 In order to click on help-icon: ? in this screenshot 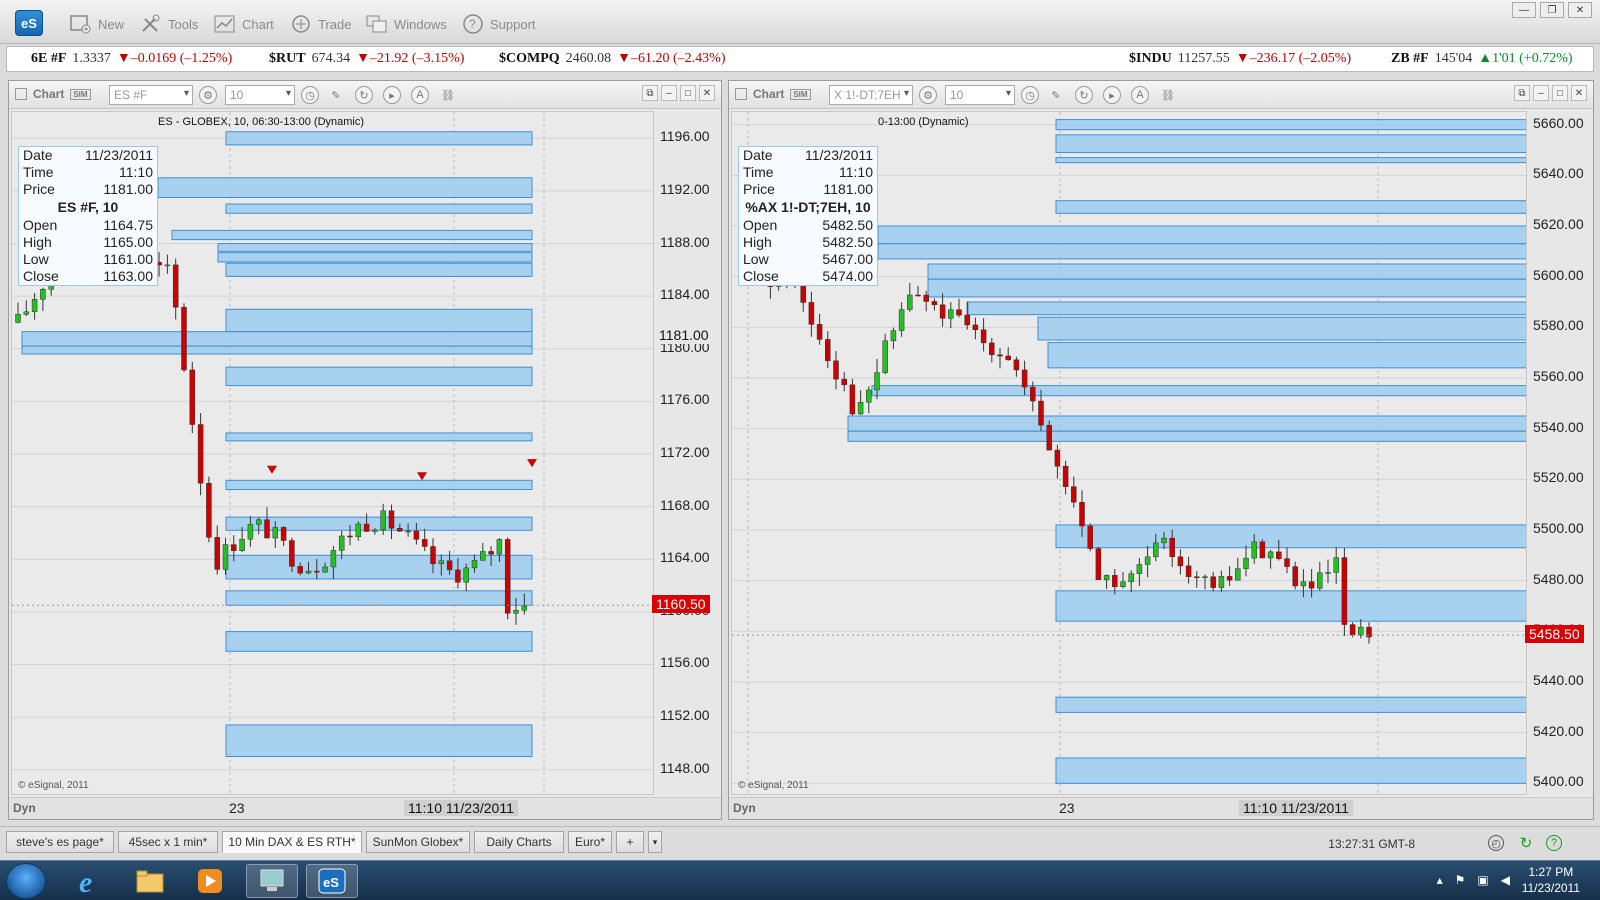, I will do `click(473, 24)`.